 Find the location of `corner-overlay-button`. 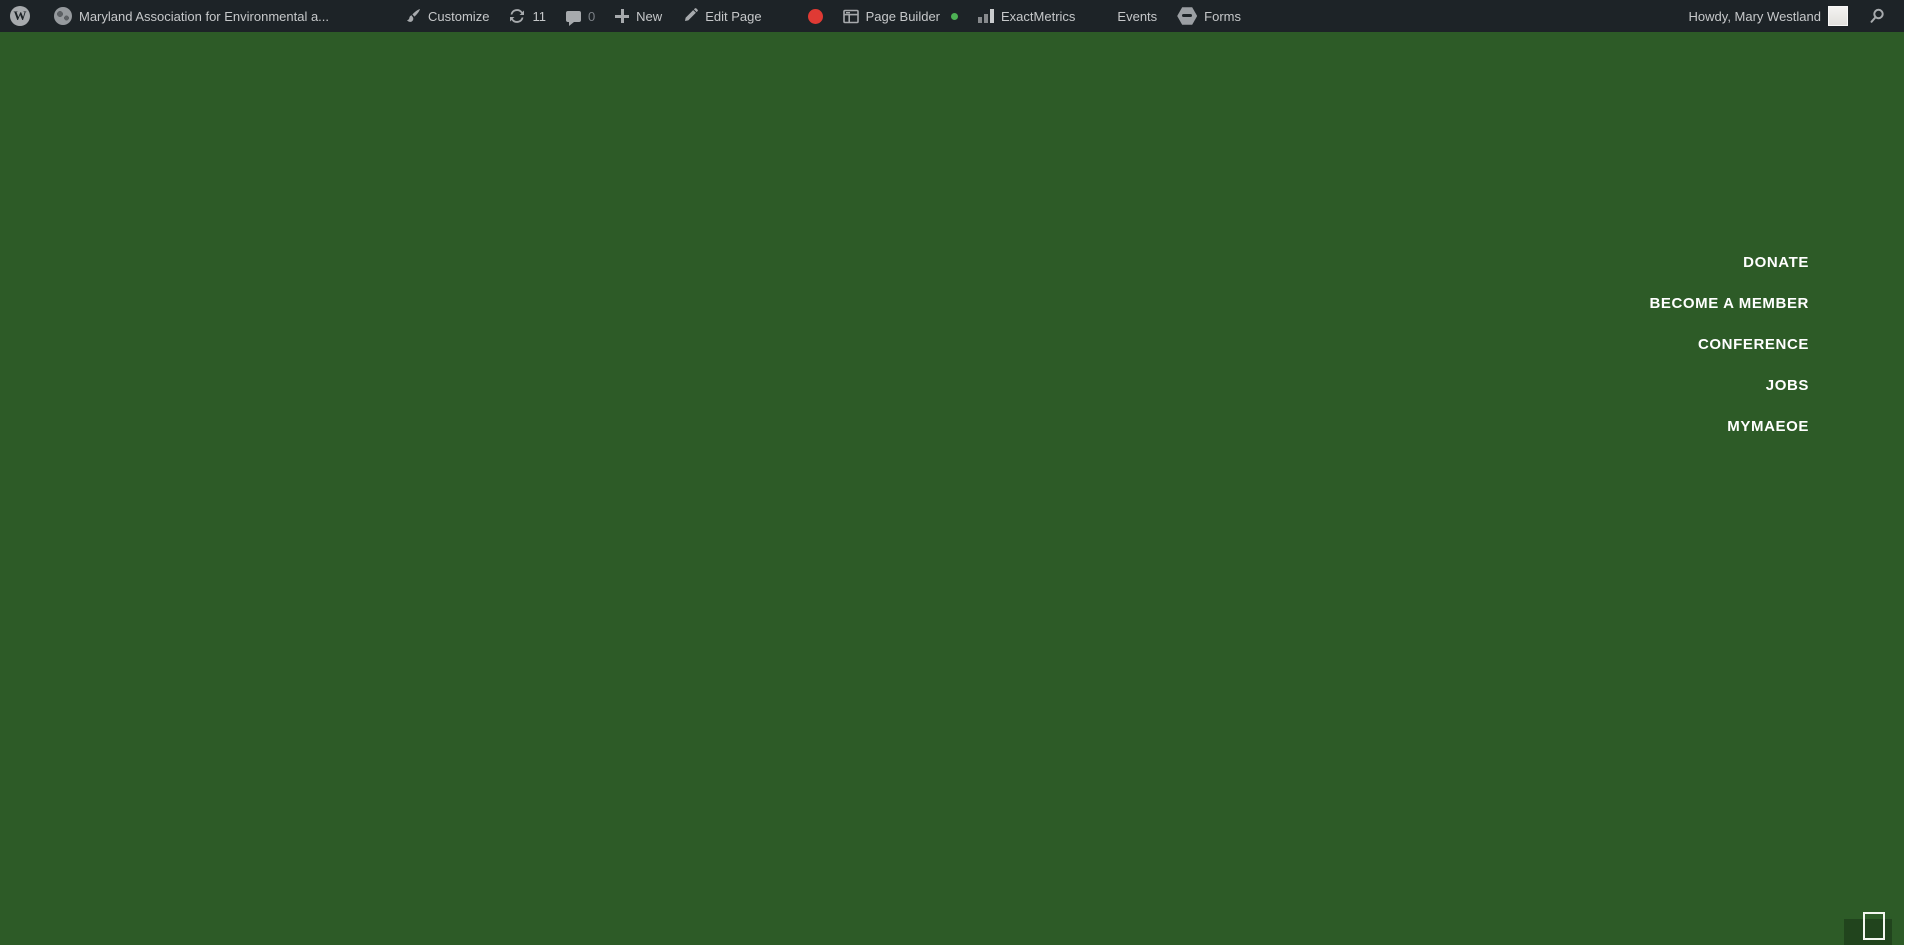

corner-overlay-button is located at coordinates (1868, 928).